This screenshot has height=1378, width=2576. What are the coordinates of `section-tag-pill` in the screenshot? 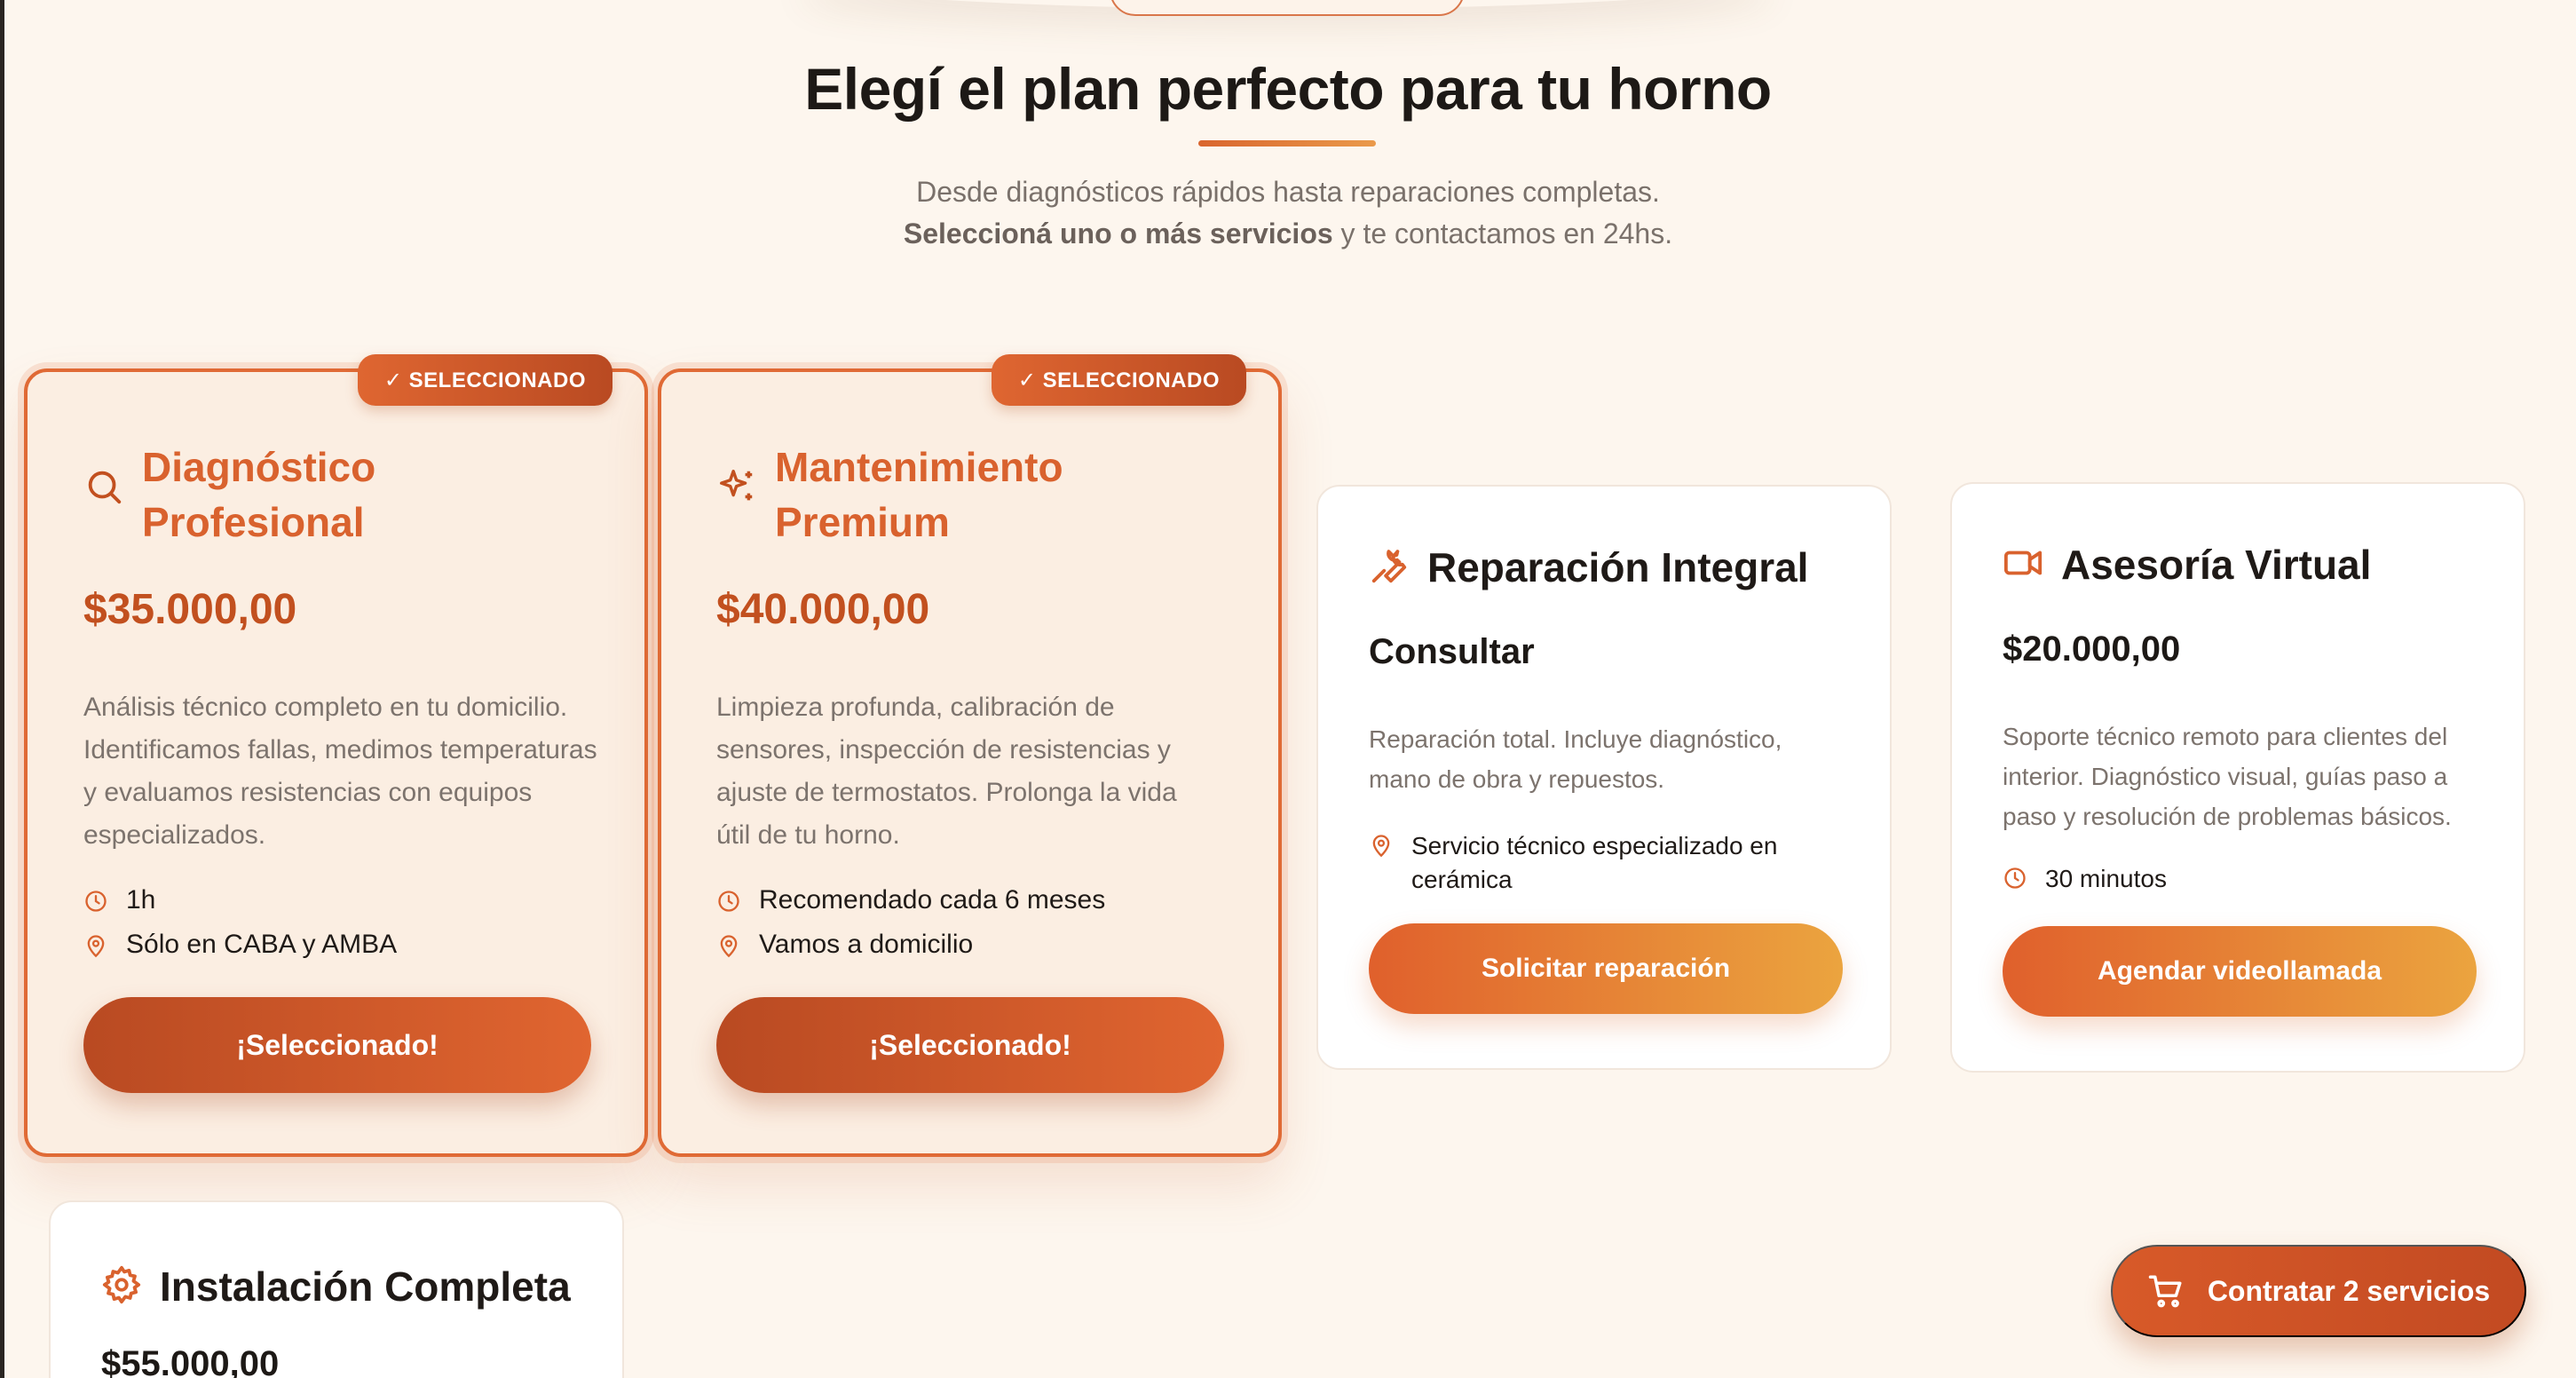 It's located at (1287, 8).